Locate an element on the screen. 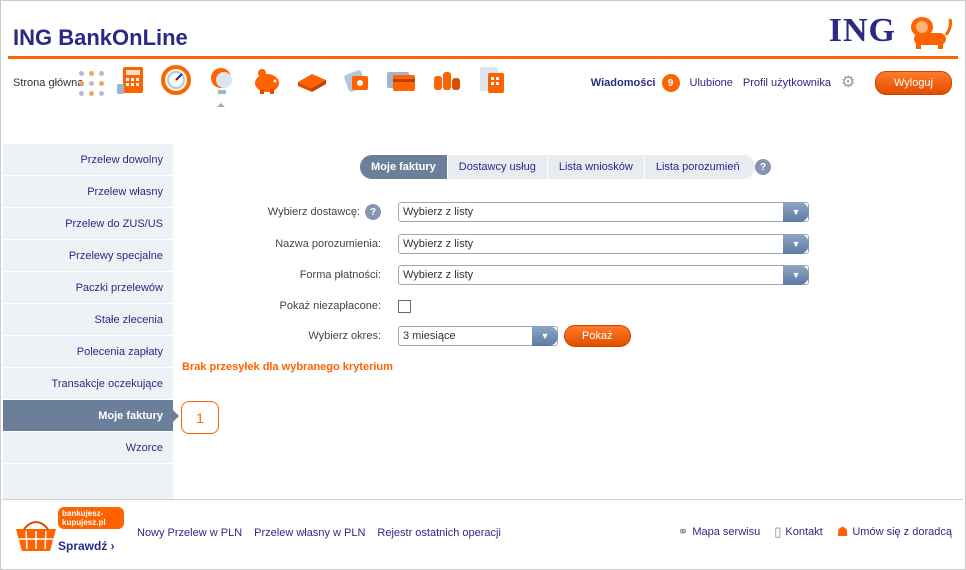 The height and width of the screenshot is (570, 966). messages-count-badge: 9 is located at coordinates (670, 83).